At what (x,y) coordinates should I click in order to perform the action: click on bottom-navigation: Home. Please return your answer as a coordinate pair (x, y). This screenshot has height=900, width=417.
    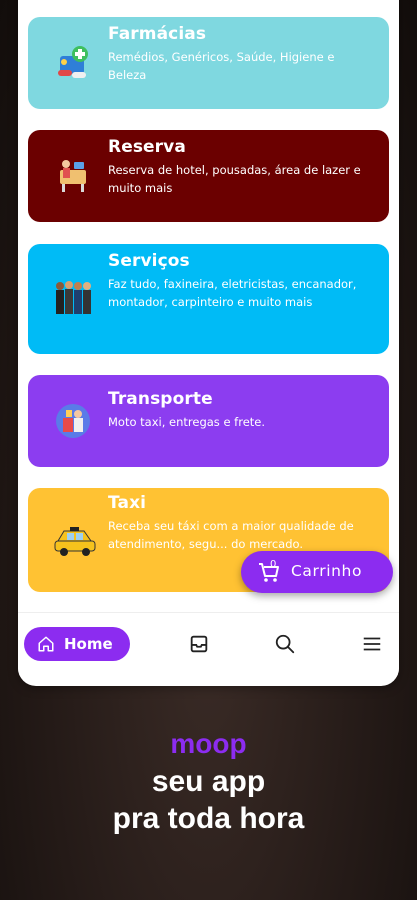
    Looking at the image, I should click on (208, 644).